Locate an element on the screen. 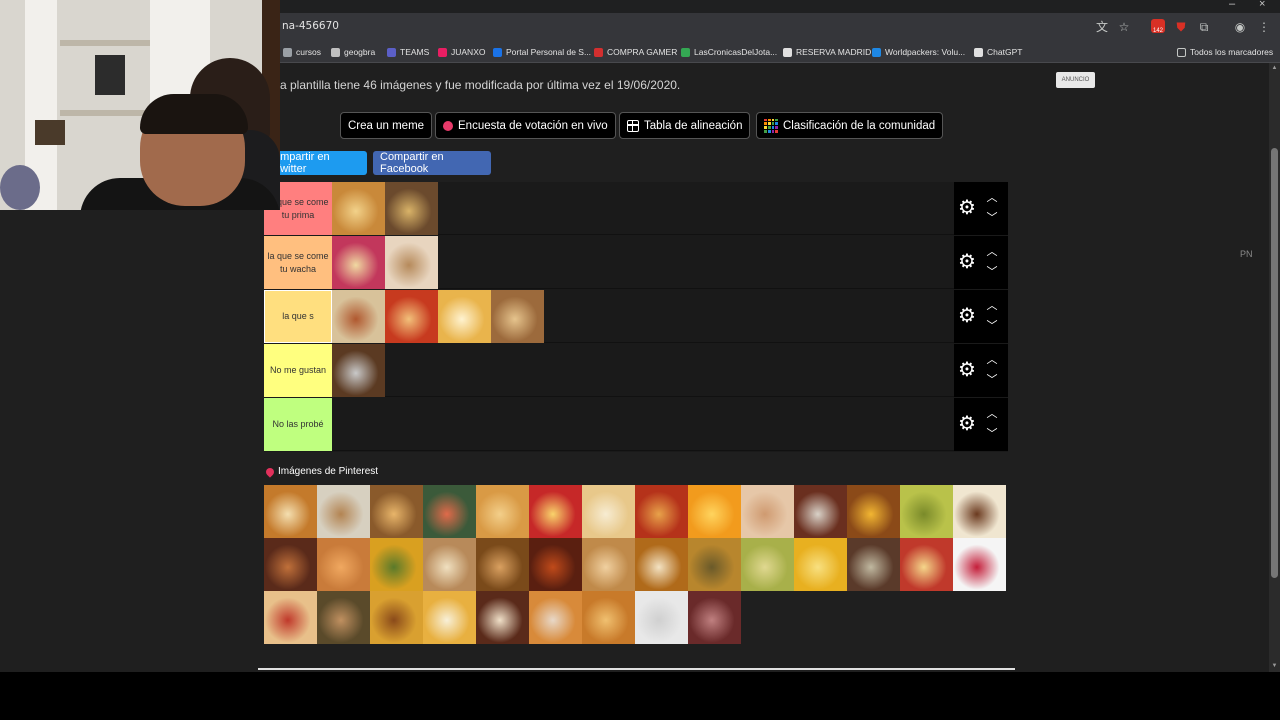  extension-icon: 142 is located at coordinates (1158, 26).